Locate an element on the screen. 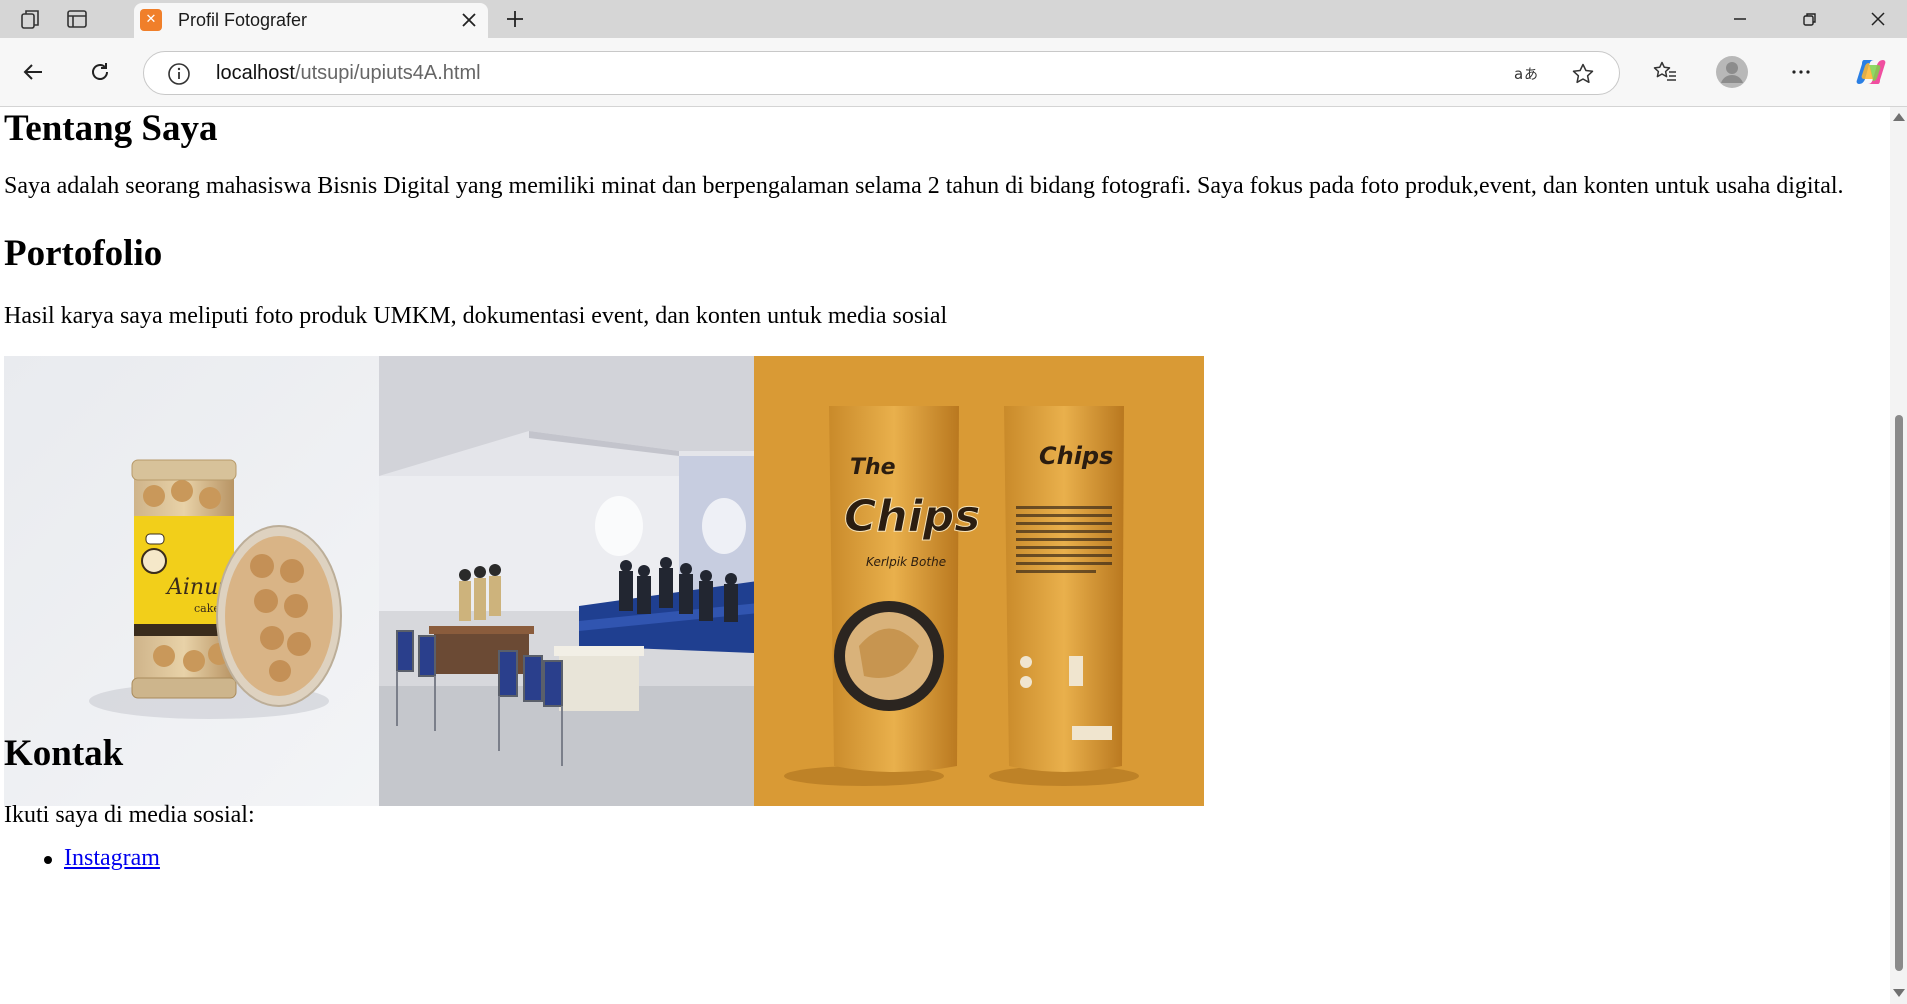 Image resolution: width=1907 pixels, height=1004 pixels. svg-text: Chips is located at coordinates (1076, 456).